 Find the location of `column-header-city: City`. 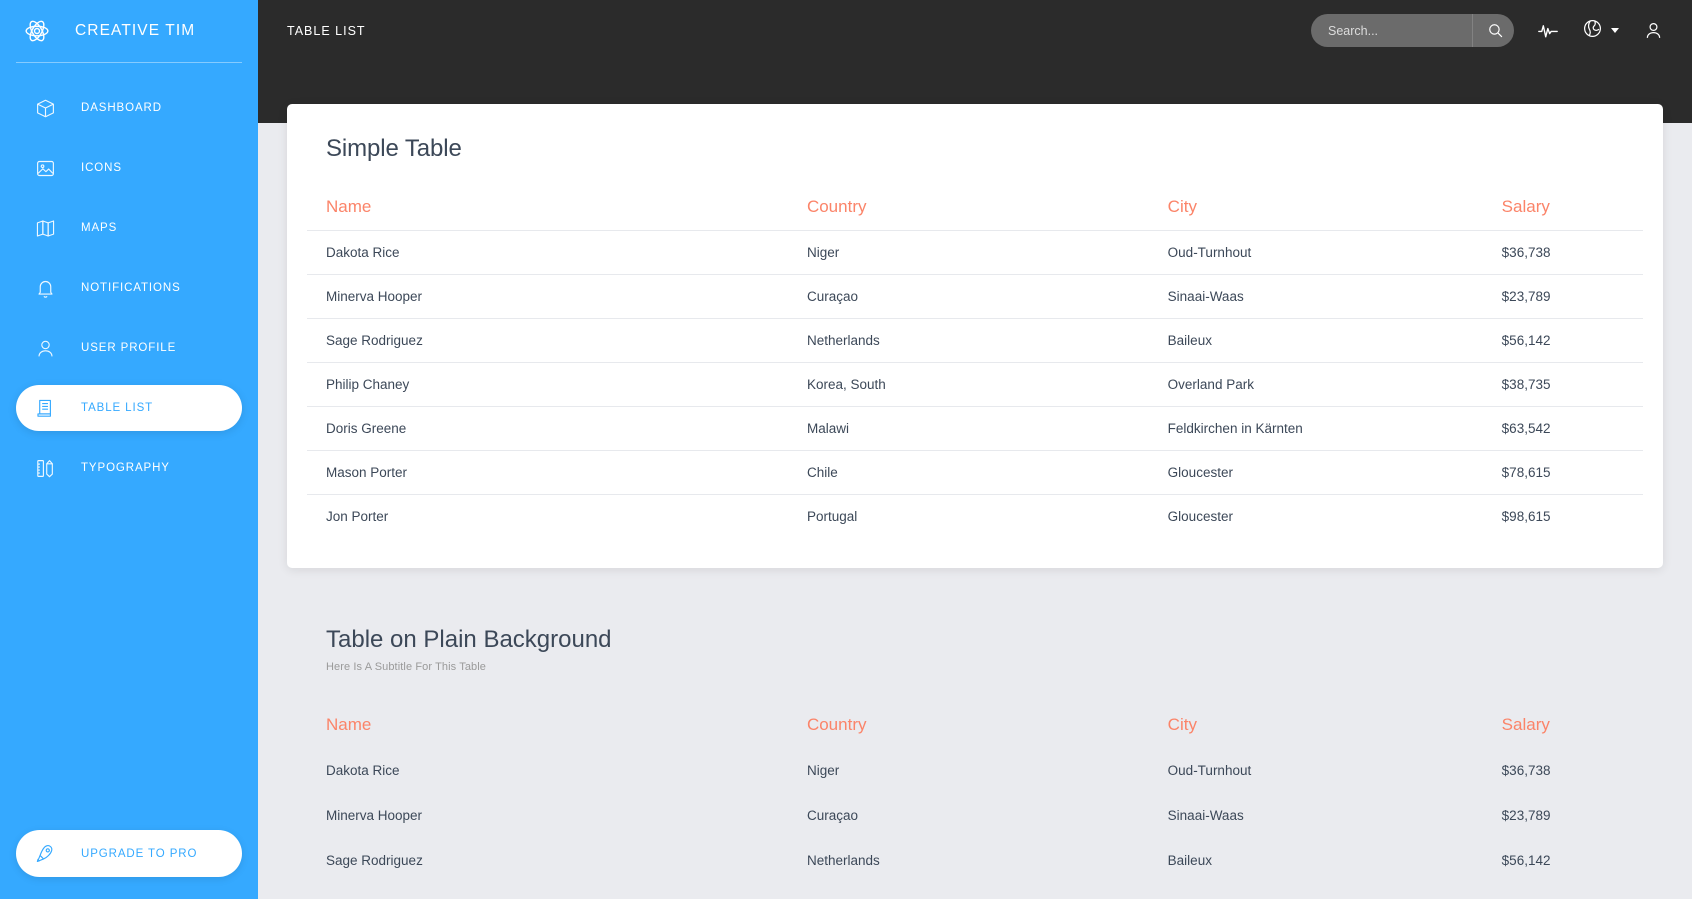

column-header-city: City is located at coordinates (1182, 724).